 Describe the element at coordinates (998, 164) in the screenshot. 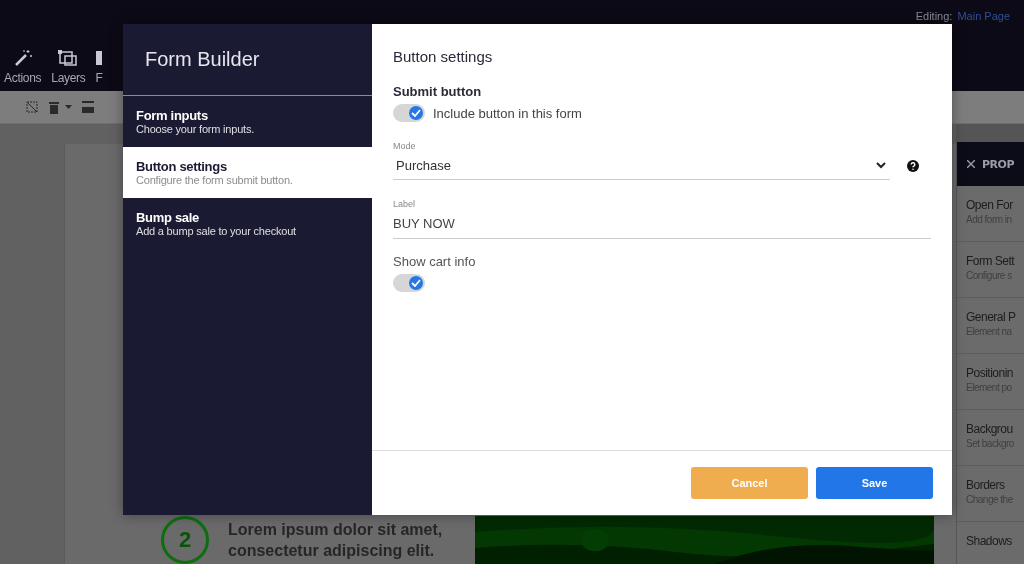

I see `panel-title: PROP` at that location.